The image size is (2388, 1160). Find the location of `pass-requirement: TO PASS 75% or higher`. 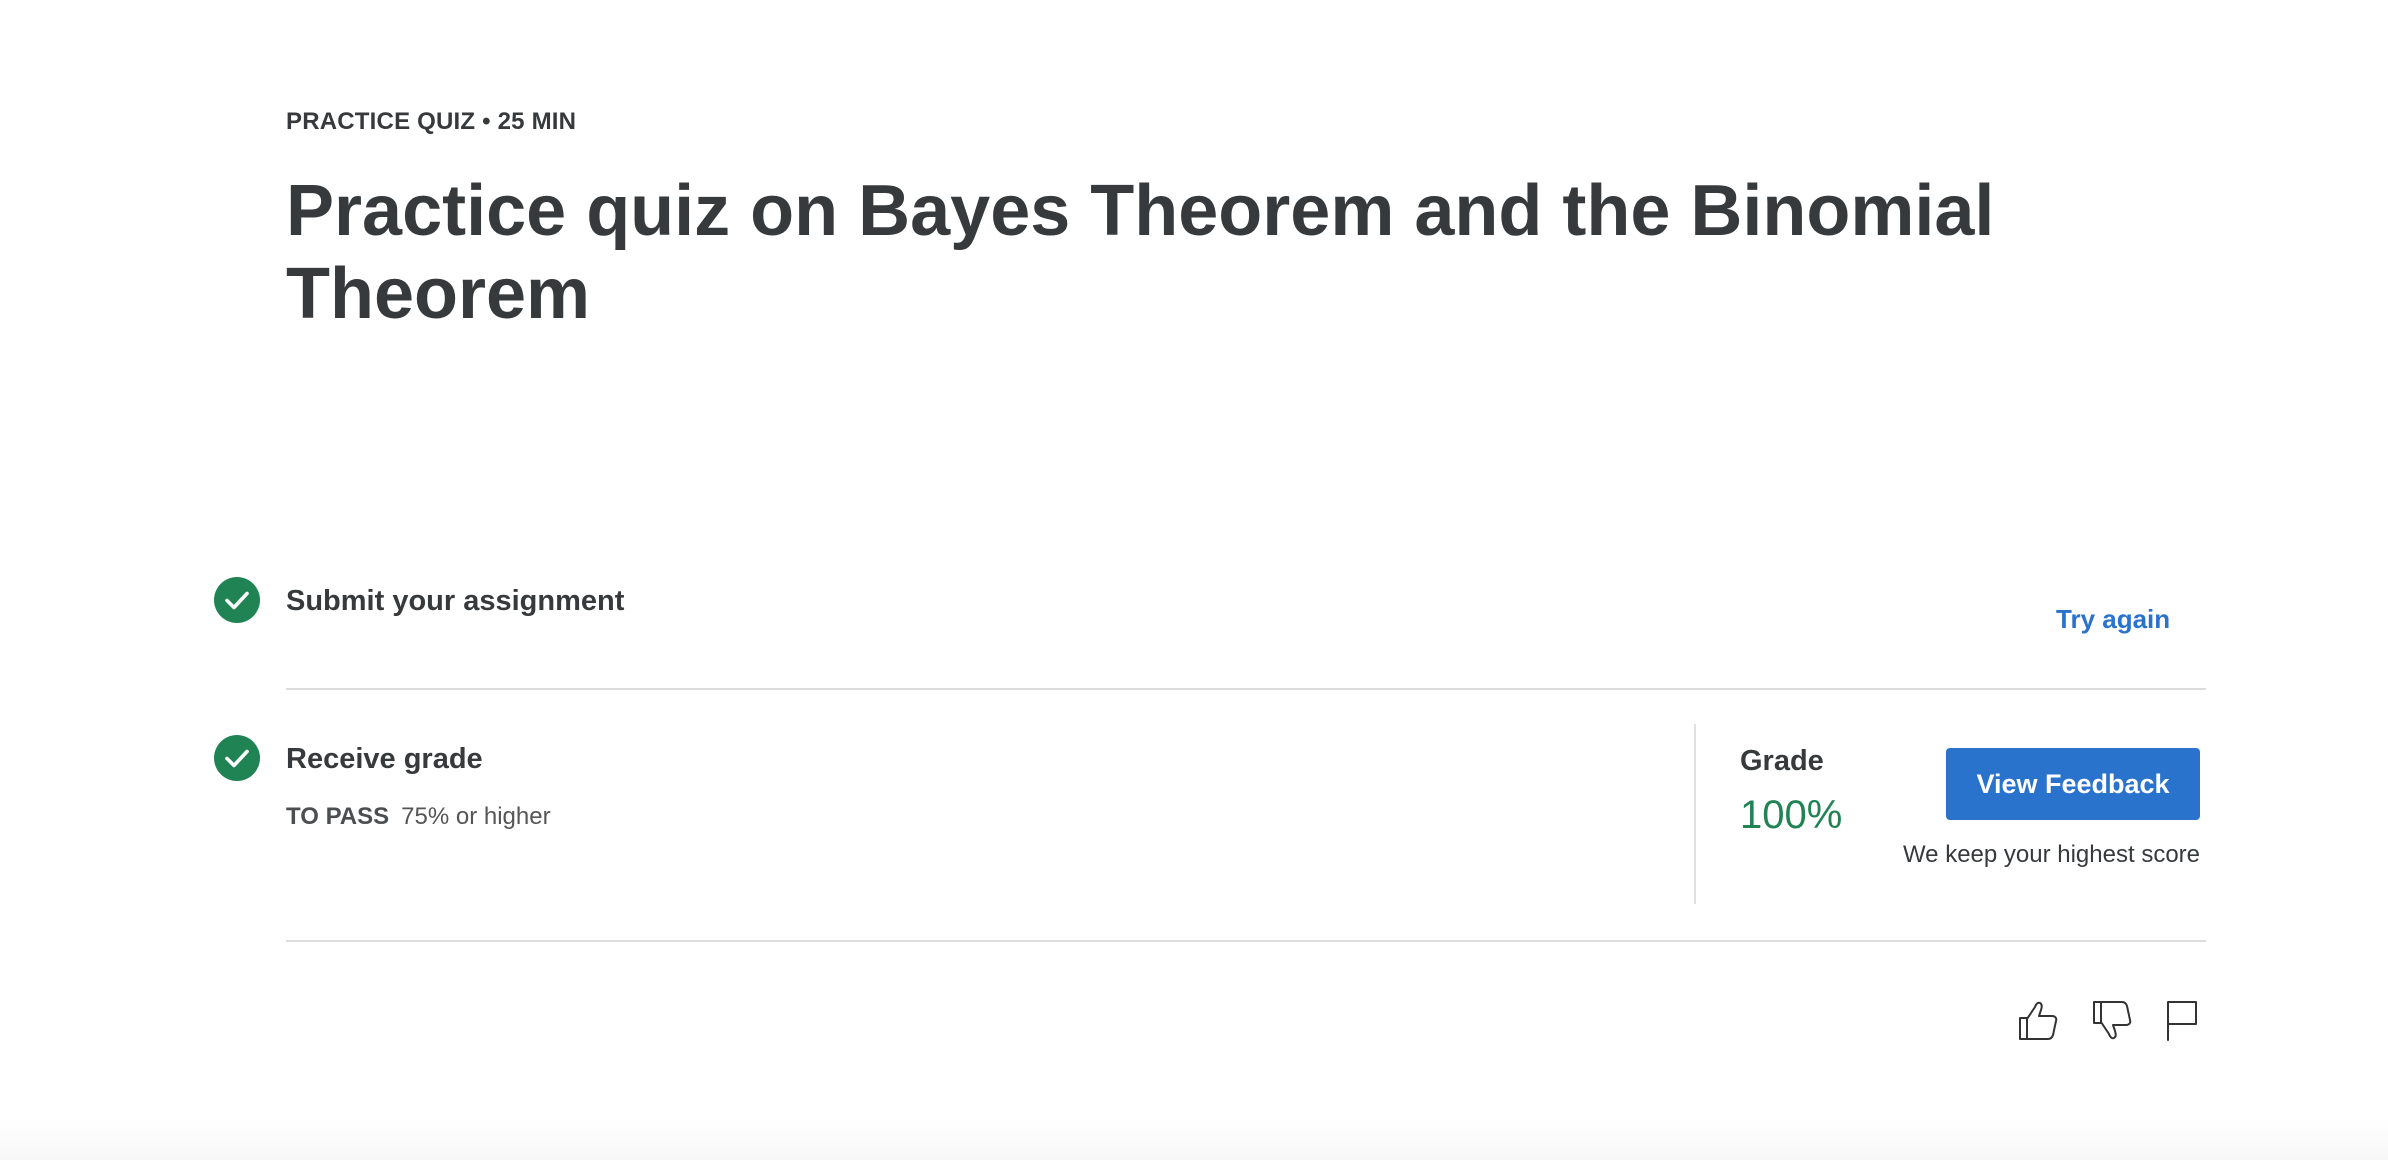

pass-requirement: TO PASS 75% or higher is located at coordinates (418, 817).